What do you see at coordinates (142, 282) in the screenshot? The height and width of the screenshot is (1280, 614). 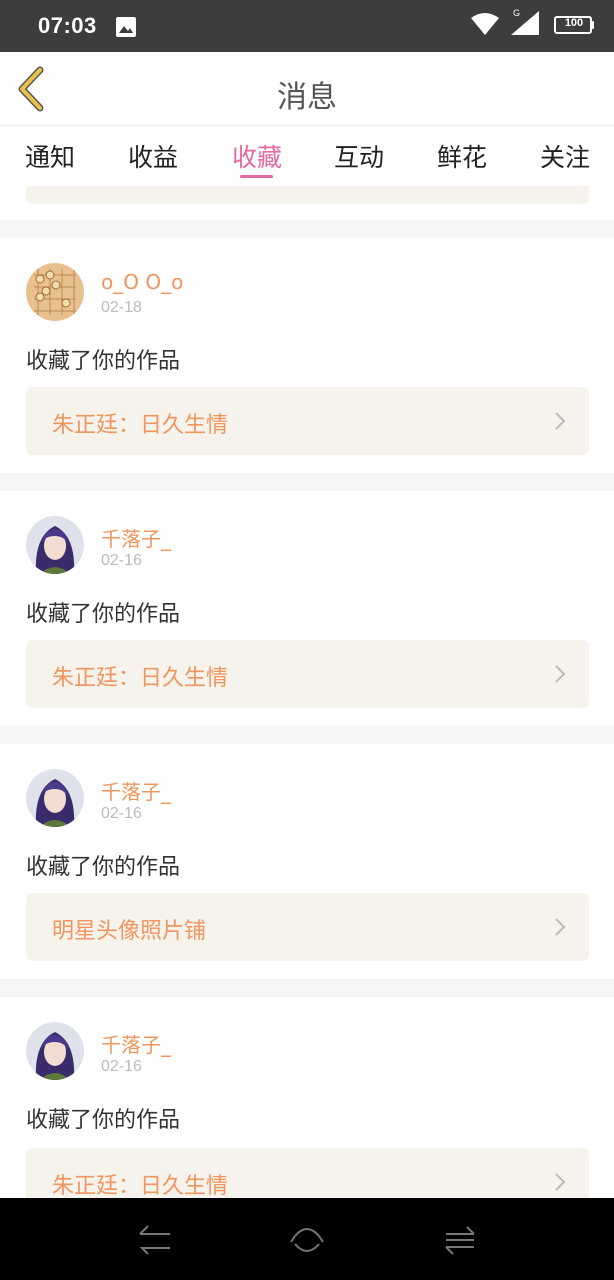 I see `username: o_O O_o` at bounding box center [142, 282].